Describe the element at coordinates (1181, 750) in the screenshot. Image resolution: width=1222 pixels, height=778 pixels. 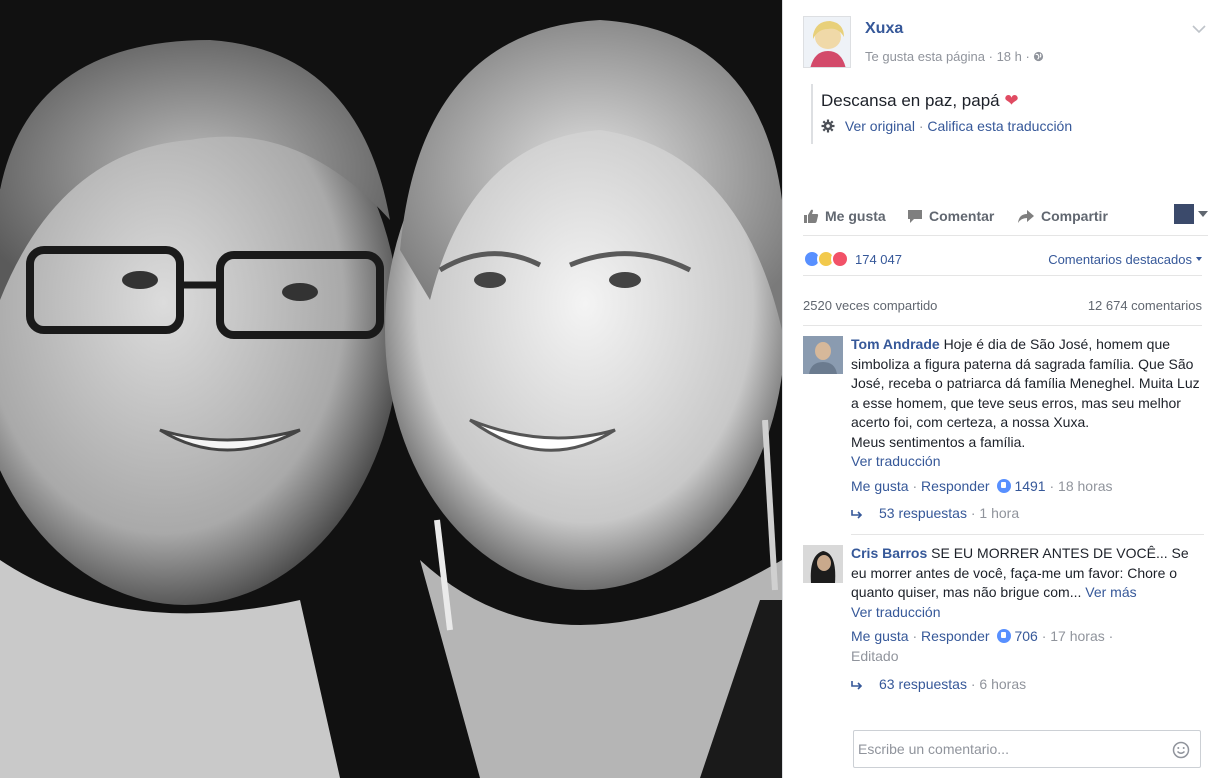
I see `emoji-icon` at that location.